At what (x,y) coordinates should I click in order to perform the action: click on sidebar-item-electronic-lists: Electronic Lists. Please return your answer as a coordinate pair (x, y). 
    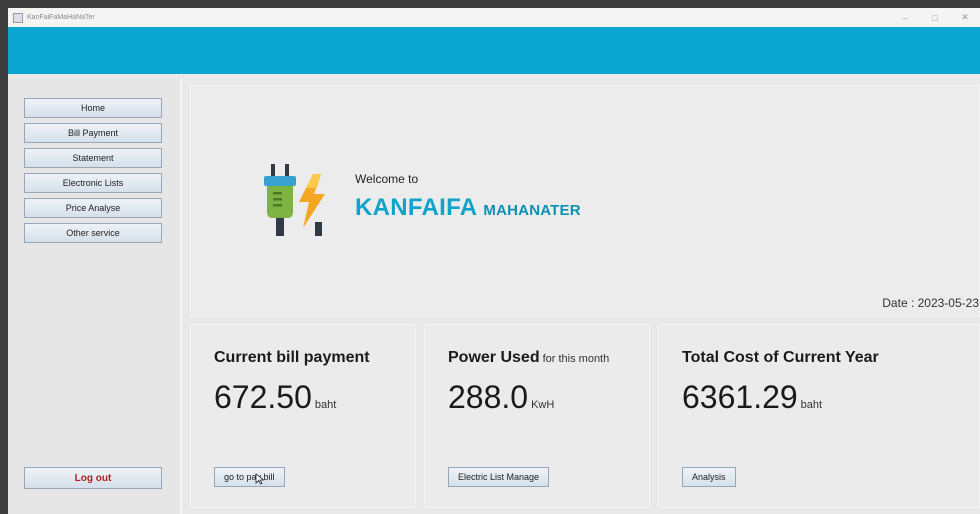
    Looking at the image, I should click on (93, 183).